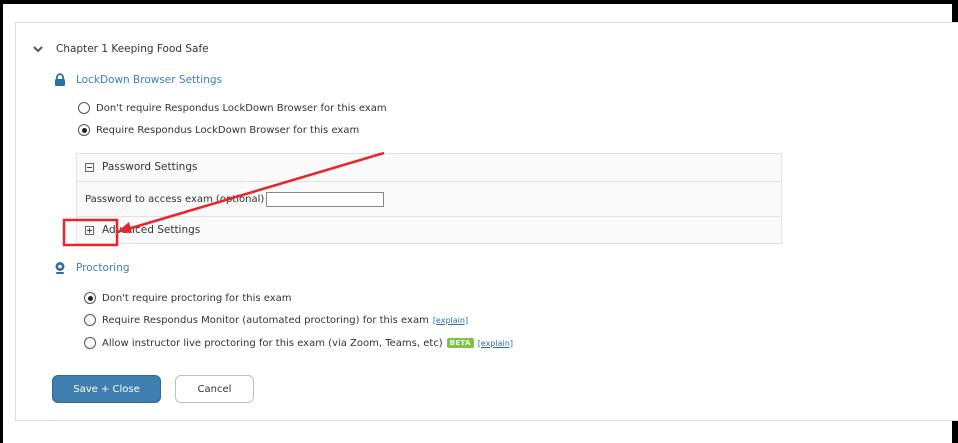 The width and height of the screenshot is (958, 443). I want to click on password-row: Password to access exam (optional), so click(235, 199).